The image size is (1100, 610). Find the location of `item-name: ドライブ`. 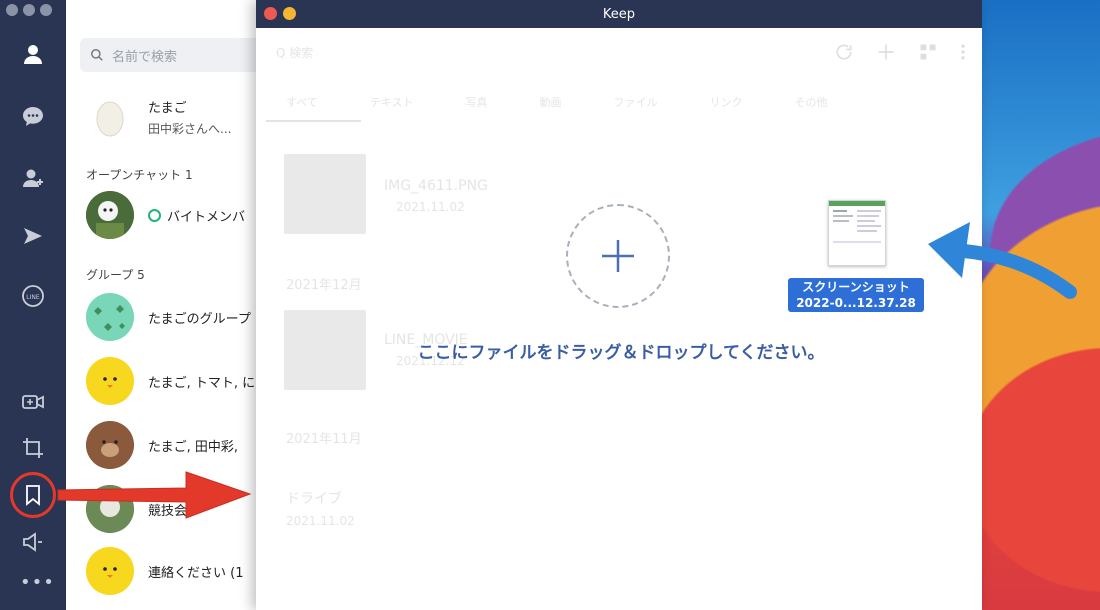

item-name: ドライブ is located at coordinates (314, 499).